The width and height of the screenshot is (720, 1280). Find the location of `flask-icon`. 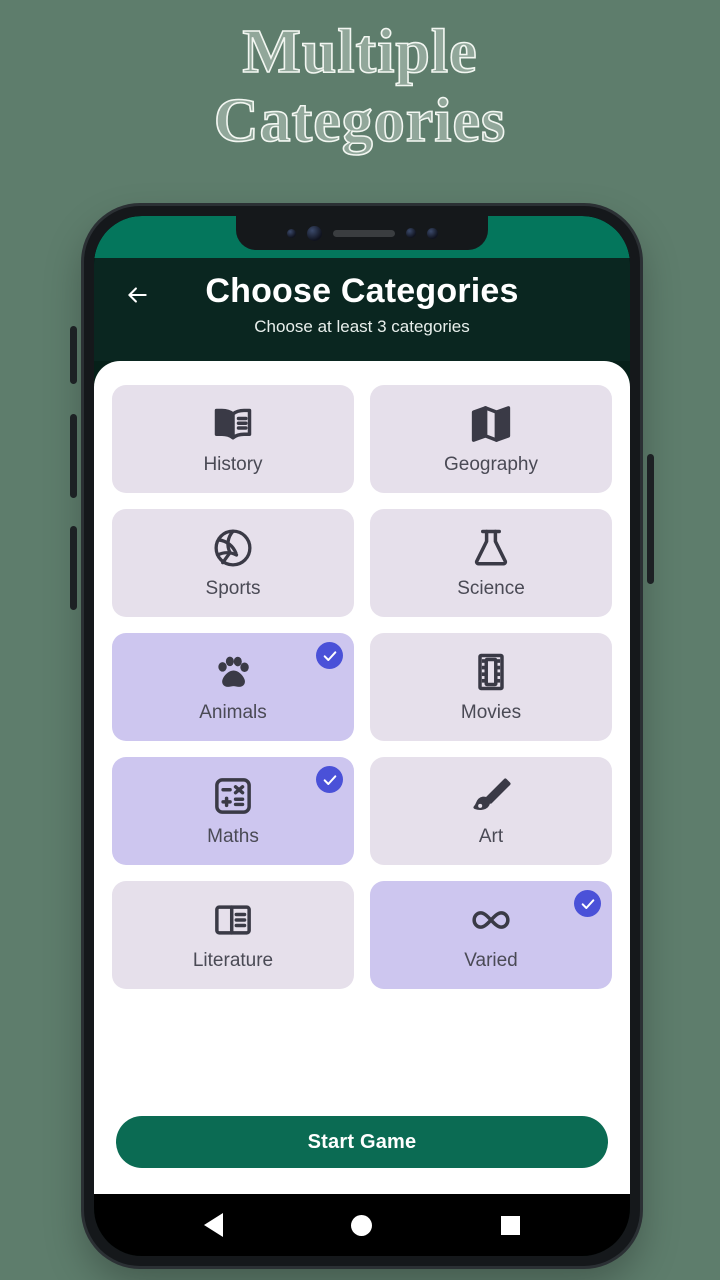

flask-icon is located at coordinates (491, 548).